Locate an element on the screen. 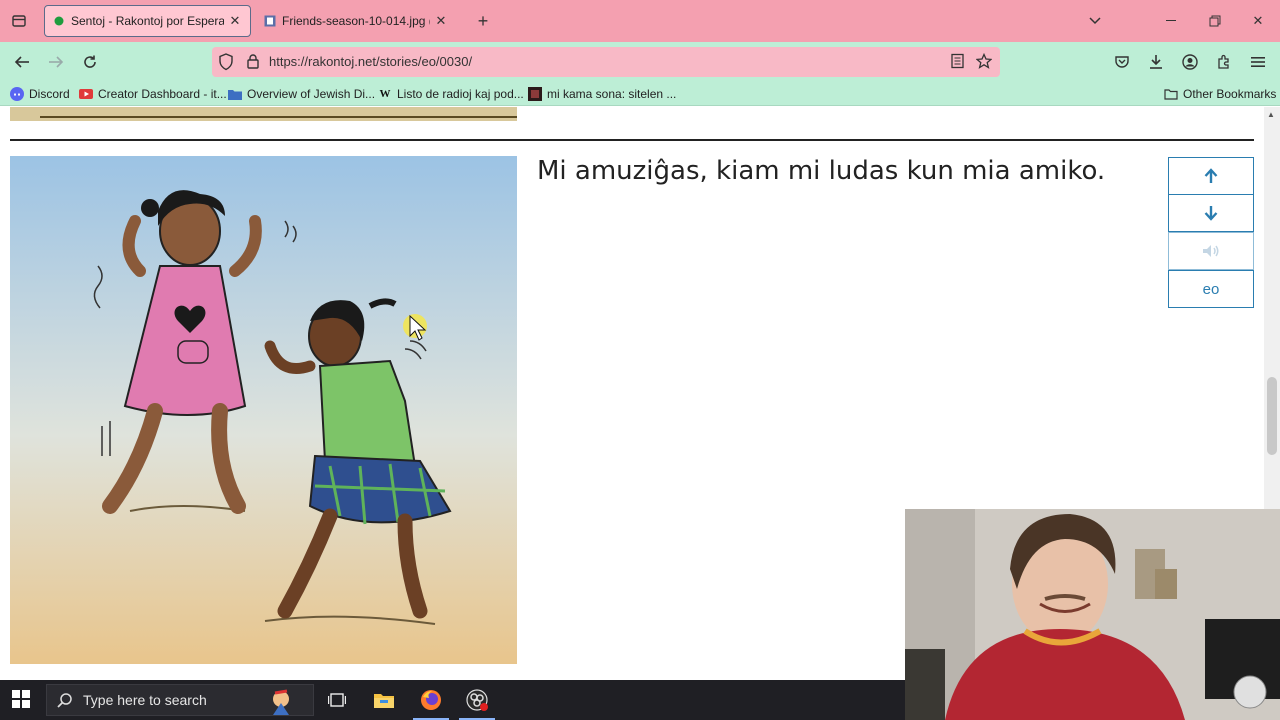 The width and height of the screenshot is (1280, 720). tab-list-icon is located at coordinates (19, 21).